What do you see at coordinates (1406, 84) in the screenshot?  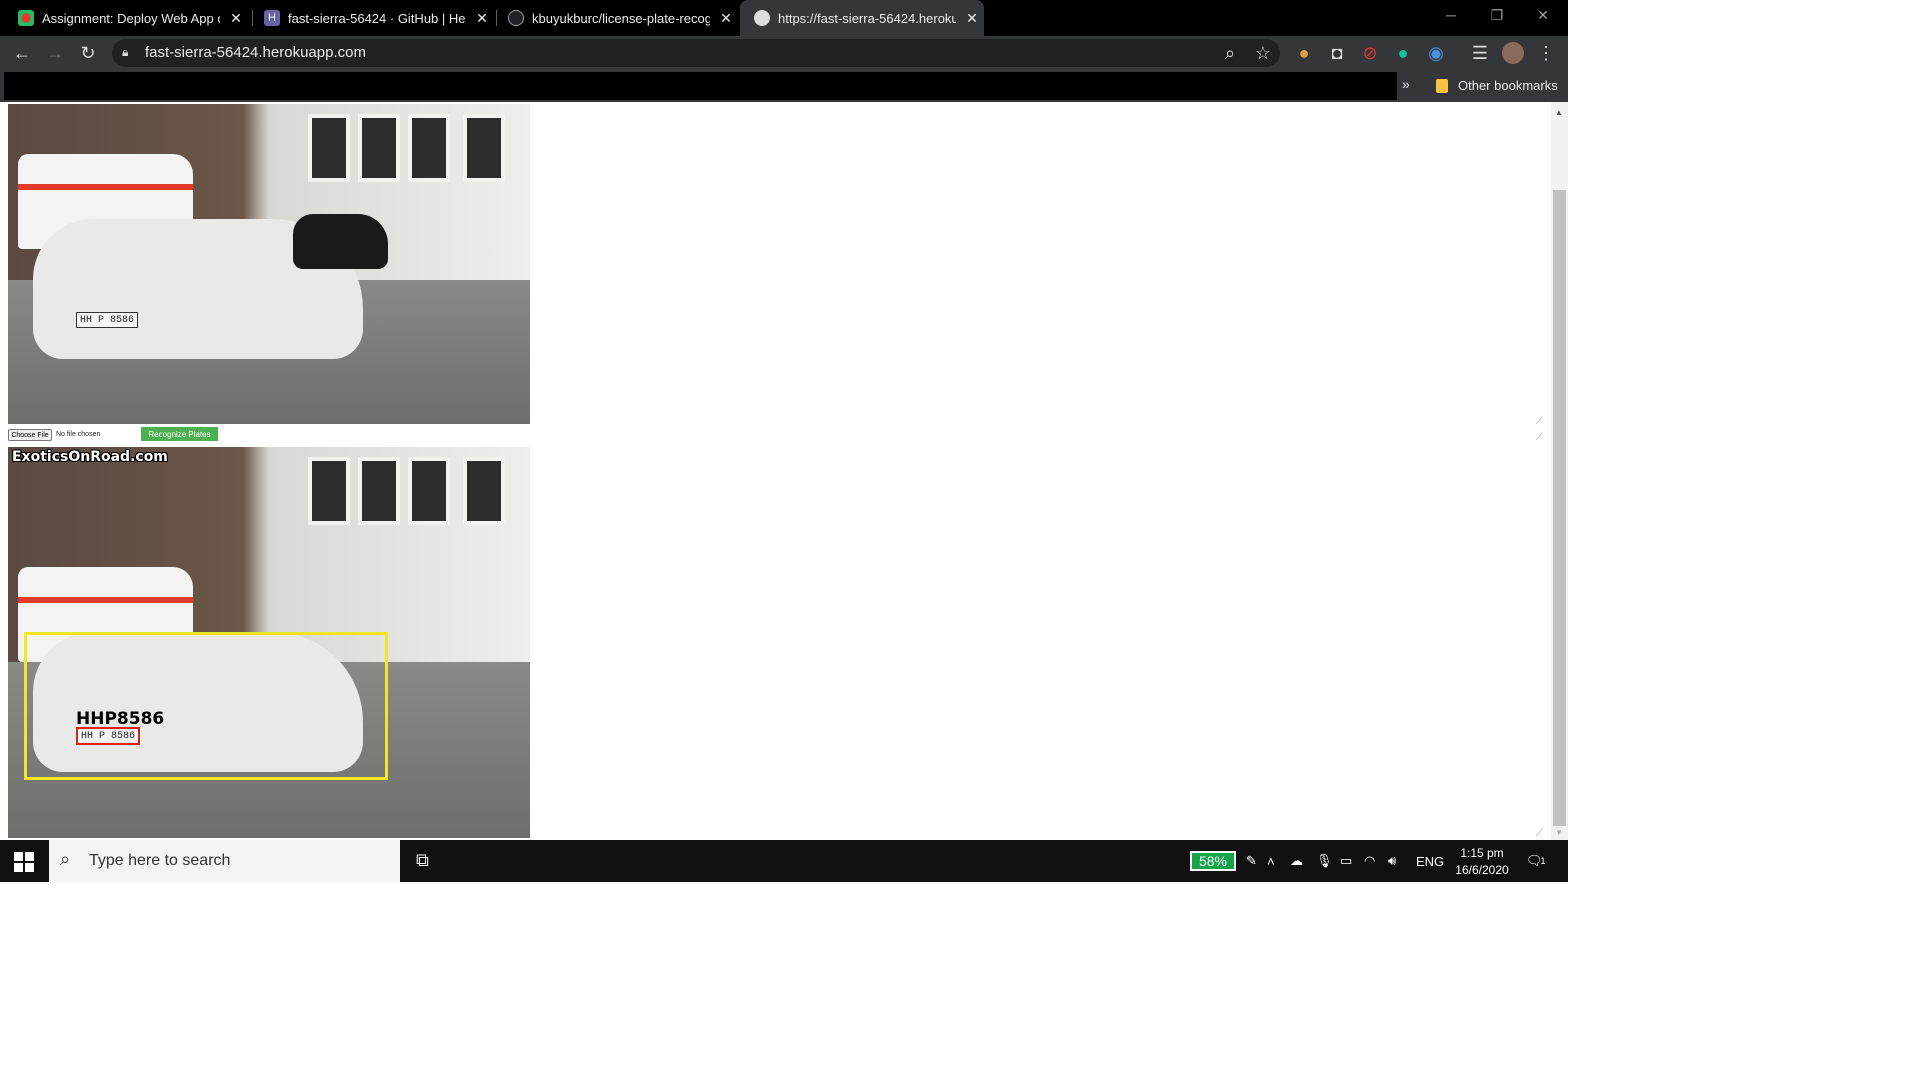 I see `bookmarks-overflow-button: »` at bounding box center [1406, 84].